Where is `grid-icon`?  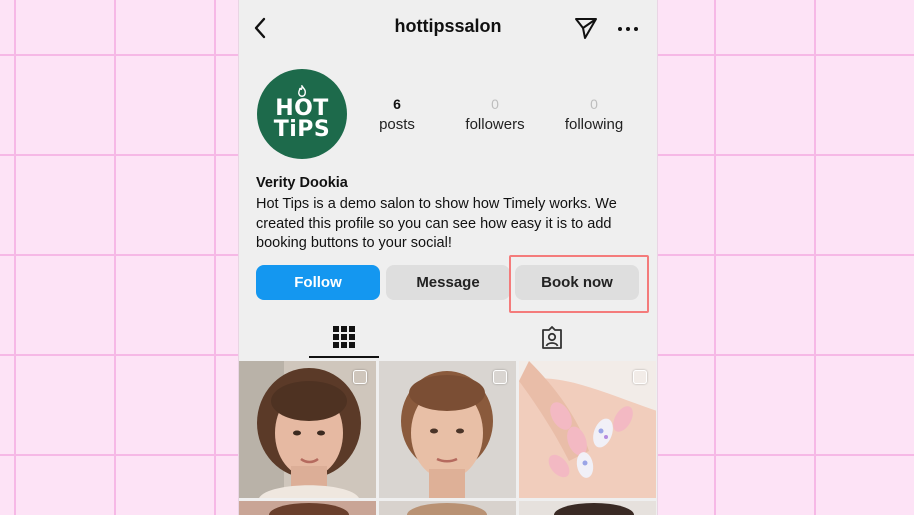
grid-icon is located at coordinates (344, 337).